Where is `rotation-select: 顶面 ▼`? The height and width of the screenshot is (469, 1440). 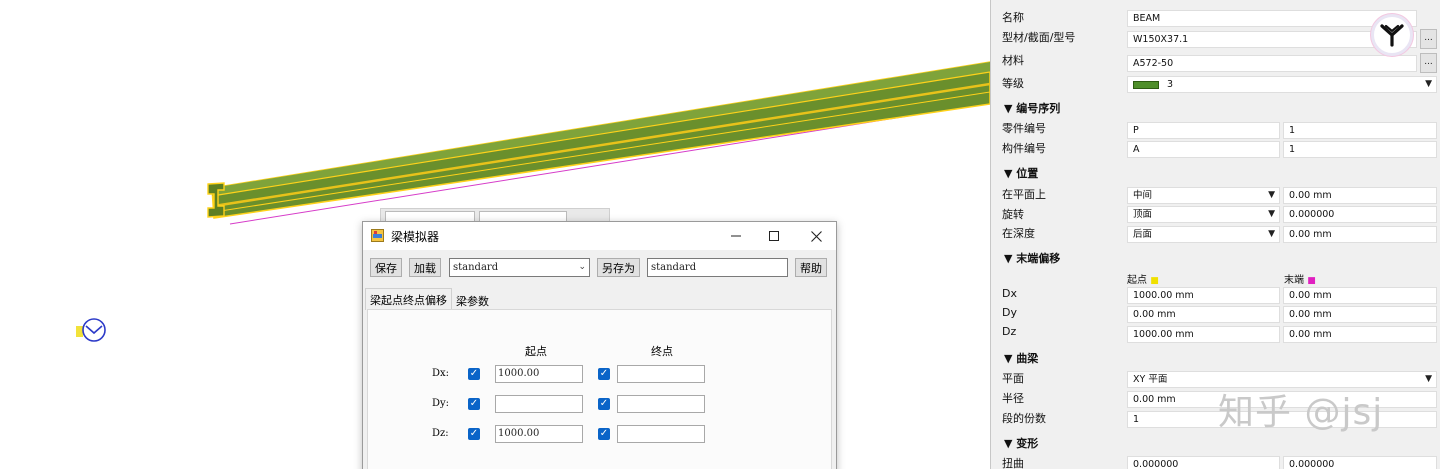
rotation-select: 顶面 ▼ is located at coordinates (1203, 214).